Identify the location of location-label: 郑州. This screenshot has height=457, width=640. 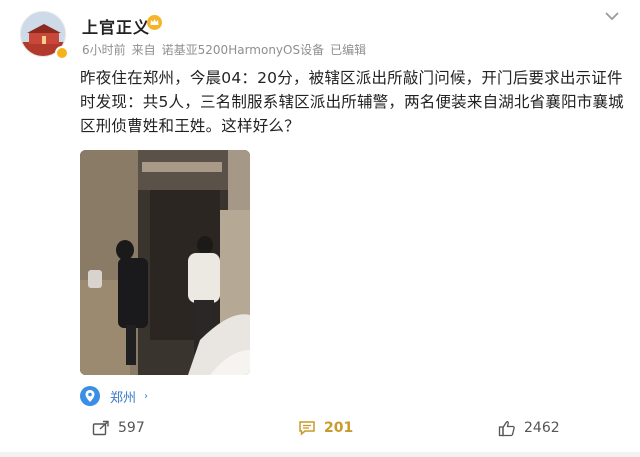
(123, 398).